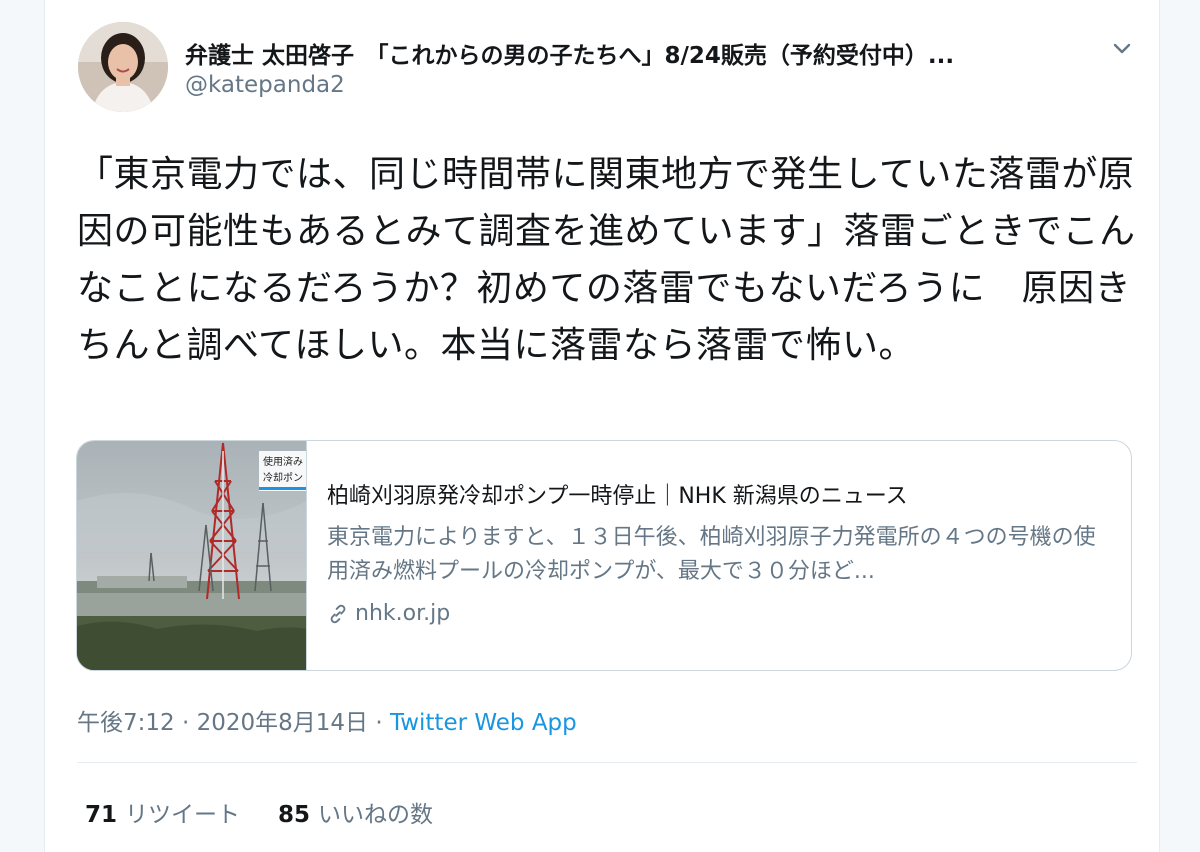  Describe the element at coordinates (126, 723) in the screenshot. I see `tweet-time: 午後7:12` at that location.